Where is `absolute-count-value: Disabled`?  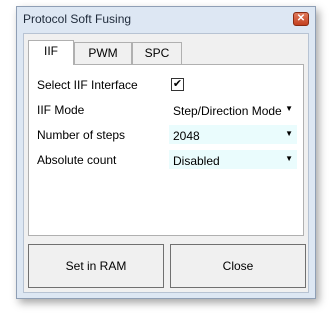
absolute-count-value: Disabled is located at coordinates (196, 161).